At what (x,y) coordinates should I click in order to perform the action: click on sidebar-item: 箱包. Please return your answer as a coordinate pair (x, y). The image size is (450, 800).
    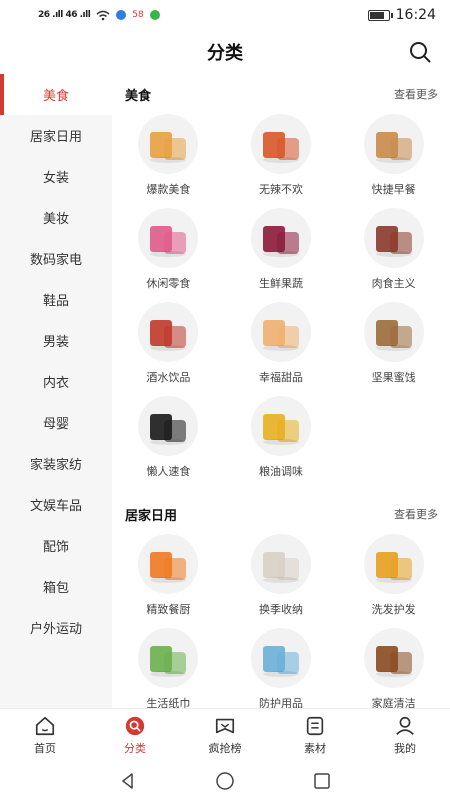
    Looking at the image, I should click on (56, 586).